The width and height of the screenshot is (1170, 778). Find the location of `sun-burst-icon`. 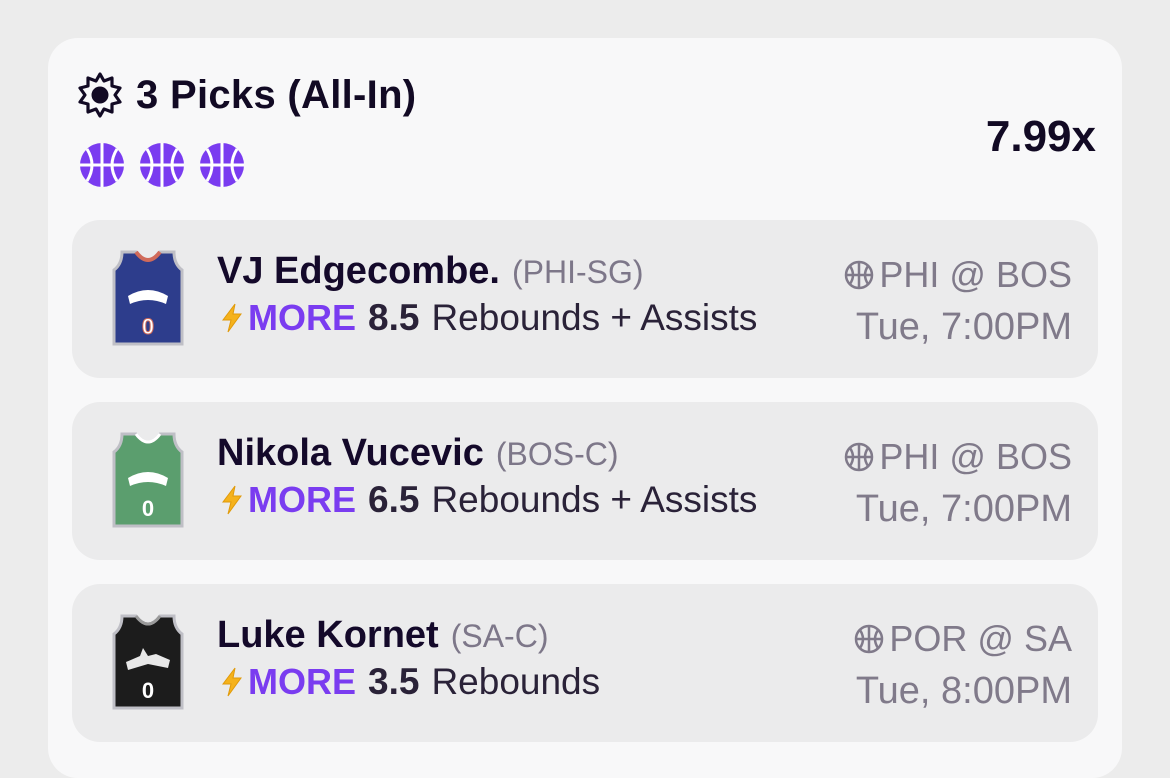

sun-burst-icon is located at coordinates (100, 95).